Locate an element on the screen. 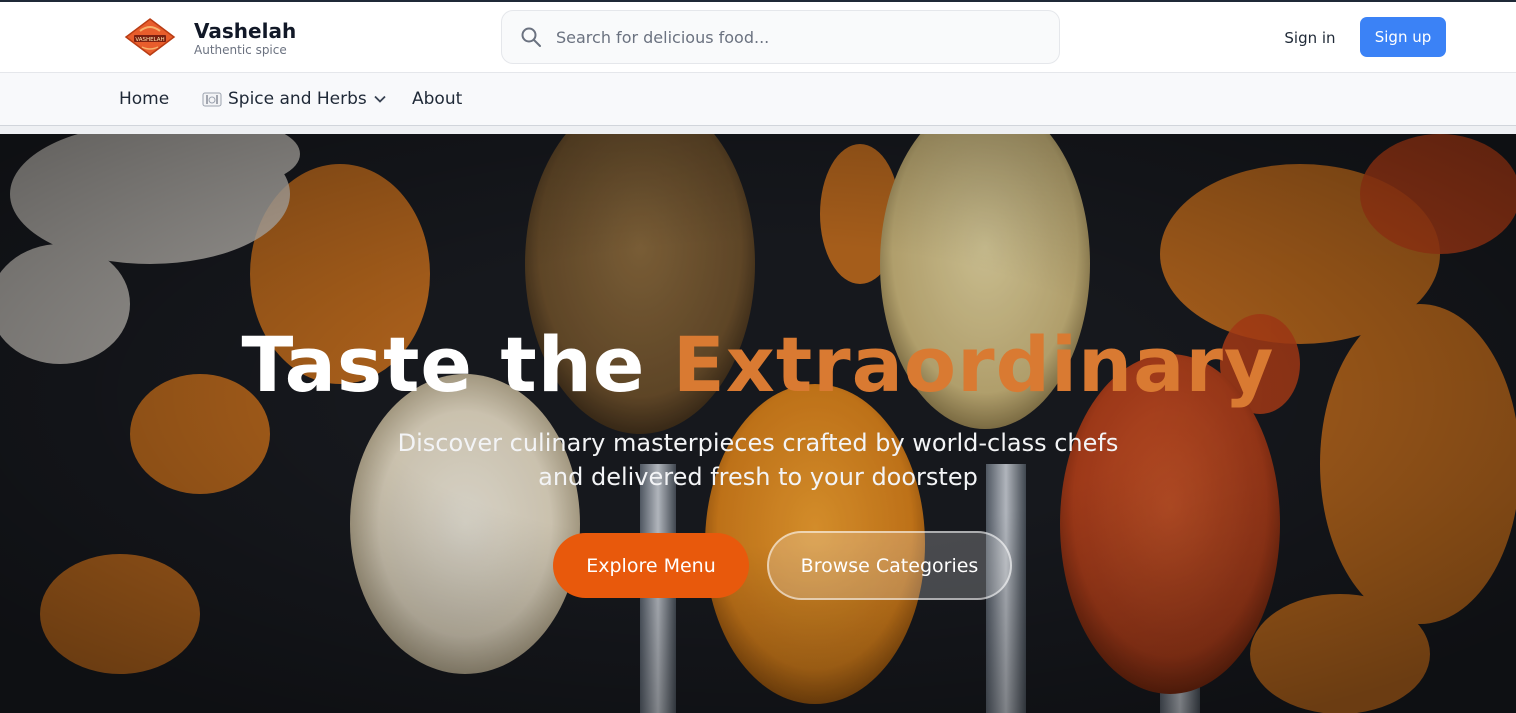 The width and height of the screenshot is (1516, 713). plate-icon is located at coordinates (212, 99).